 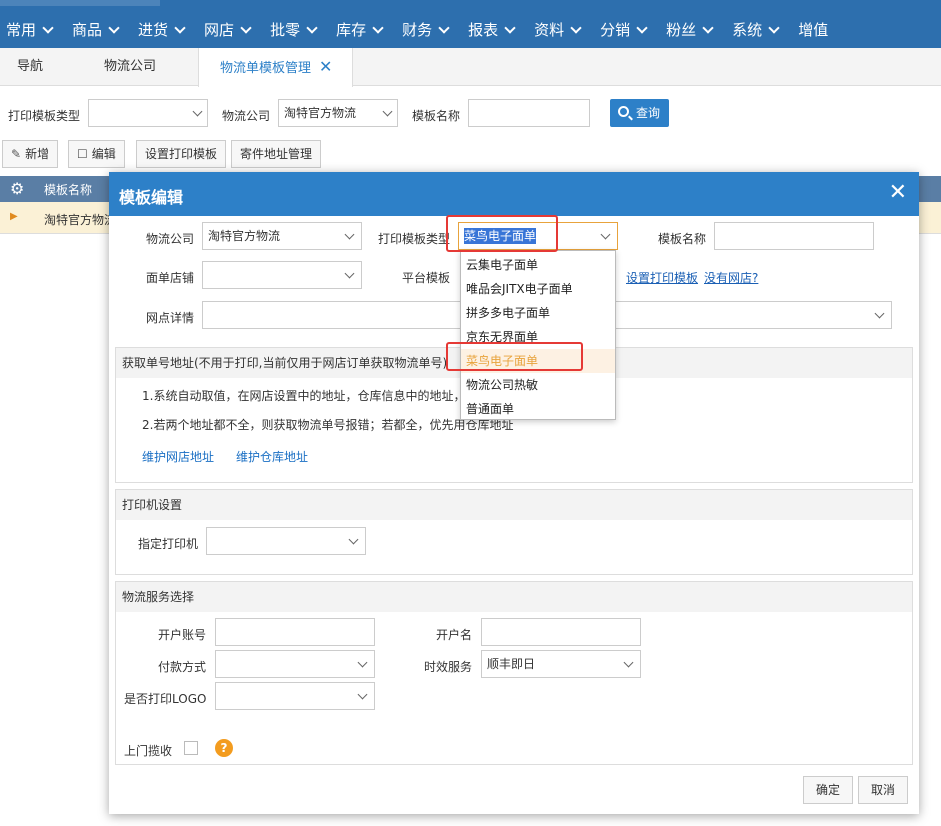 What do you see at coordinates (514, 532) in the screenshot?
I see `printer-section: 打印机设置 指定打印机` at bounding box center [514, 532].